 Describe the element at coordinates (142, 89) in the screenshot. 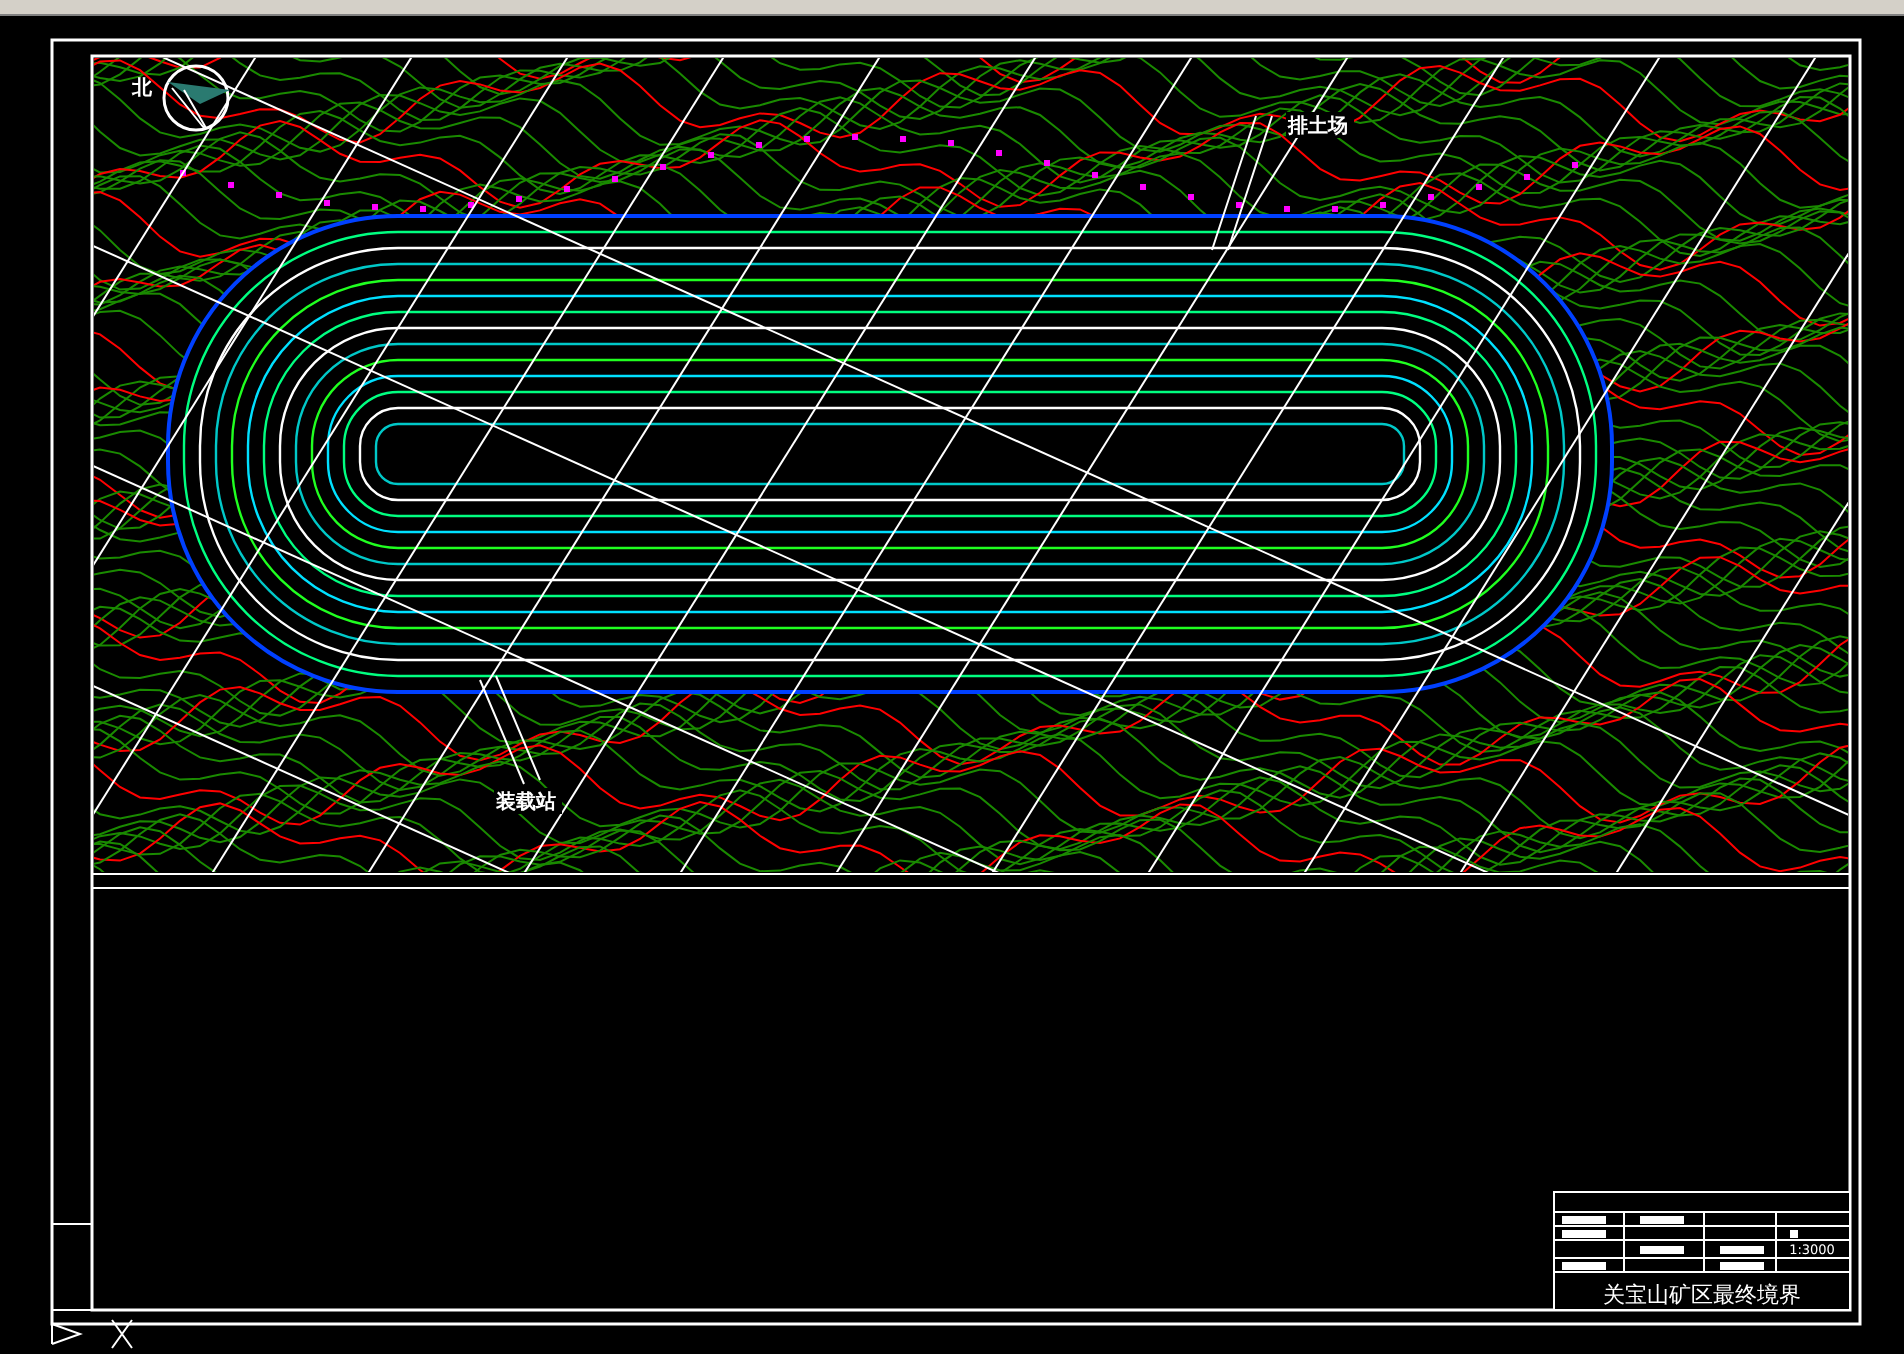

I see `north-label: 北` at that location.